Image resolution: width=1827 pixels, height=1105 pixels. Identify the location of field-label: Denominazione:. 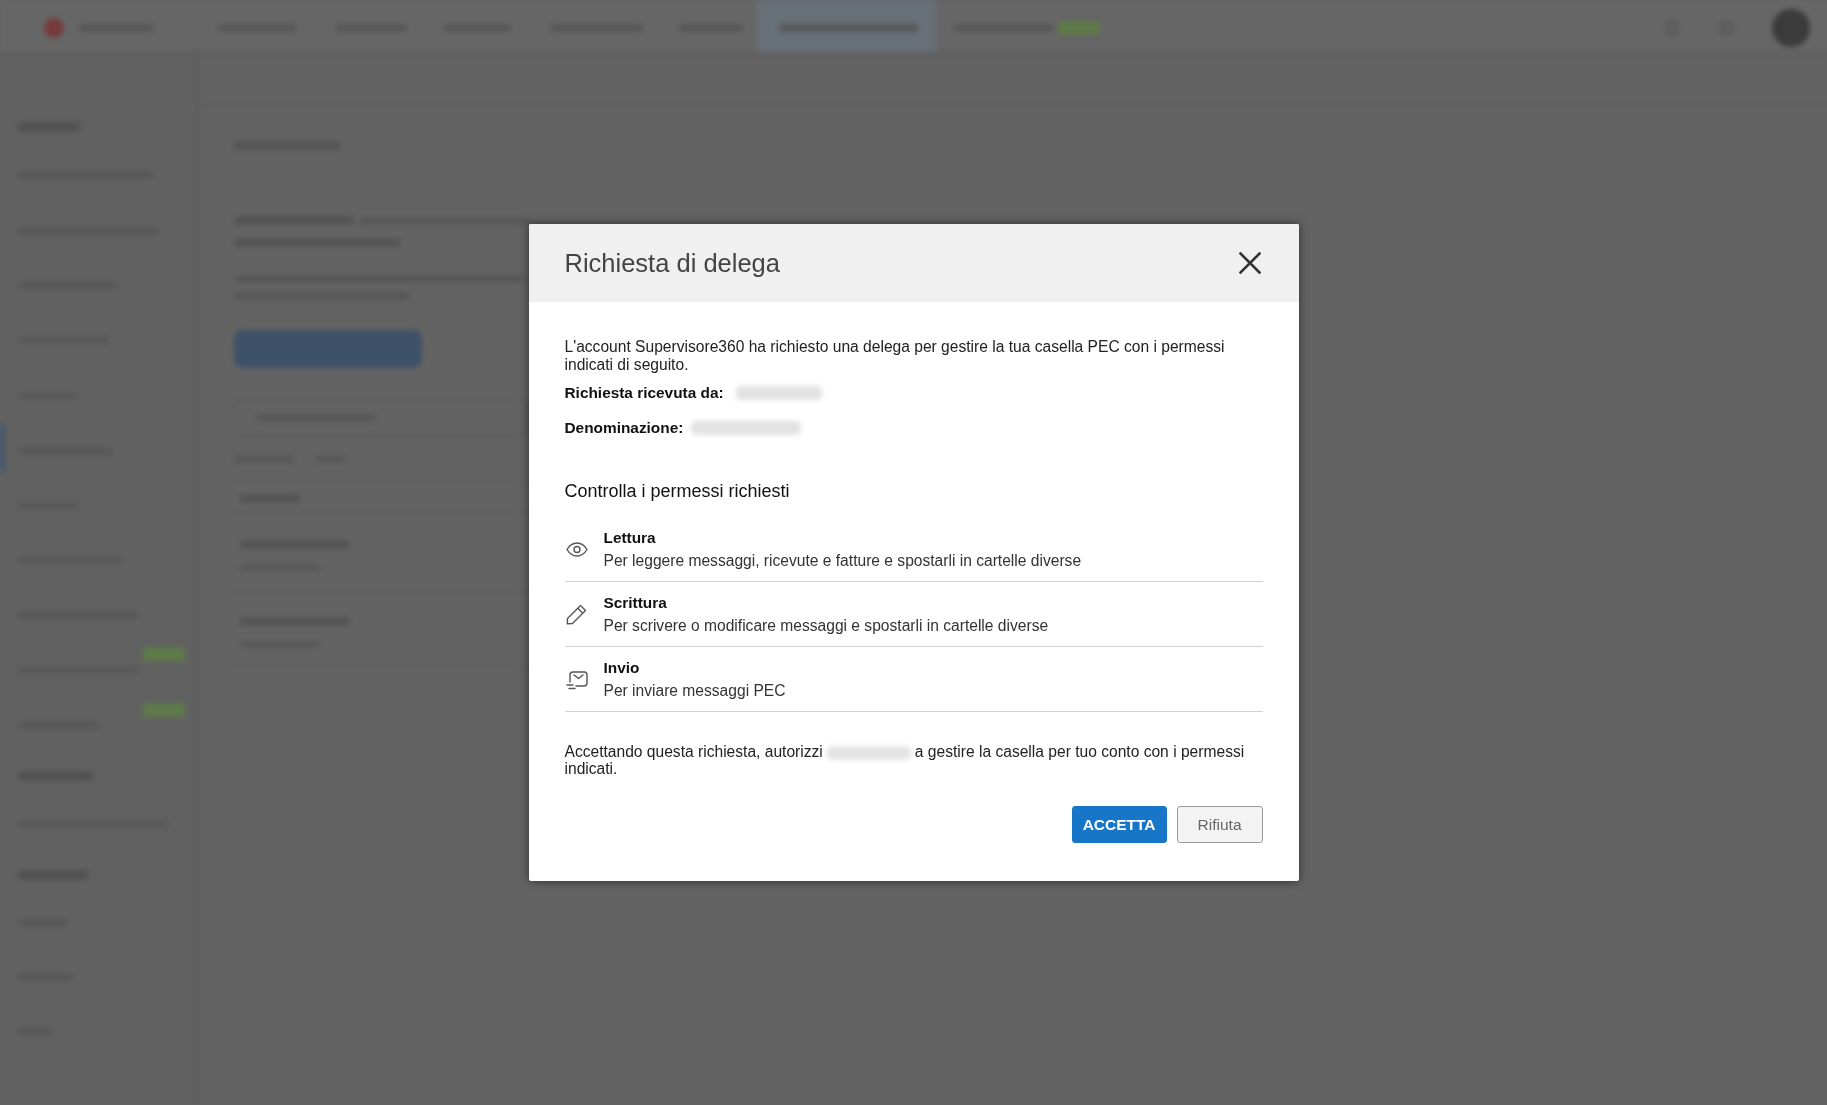
(624, 428).